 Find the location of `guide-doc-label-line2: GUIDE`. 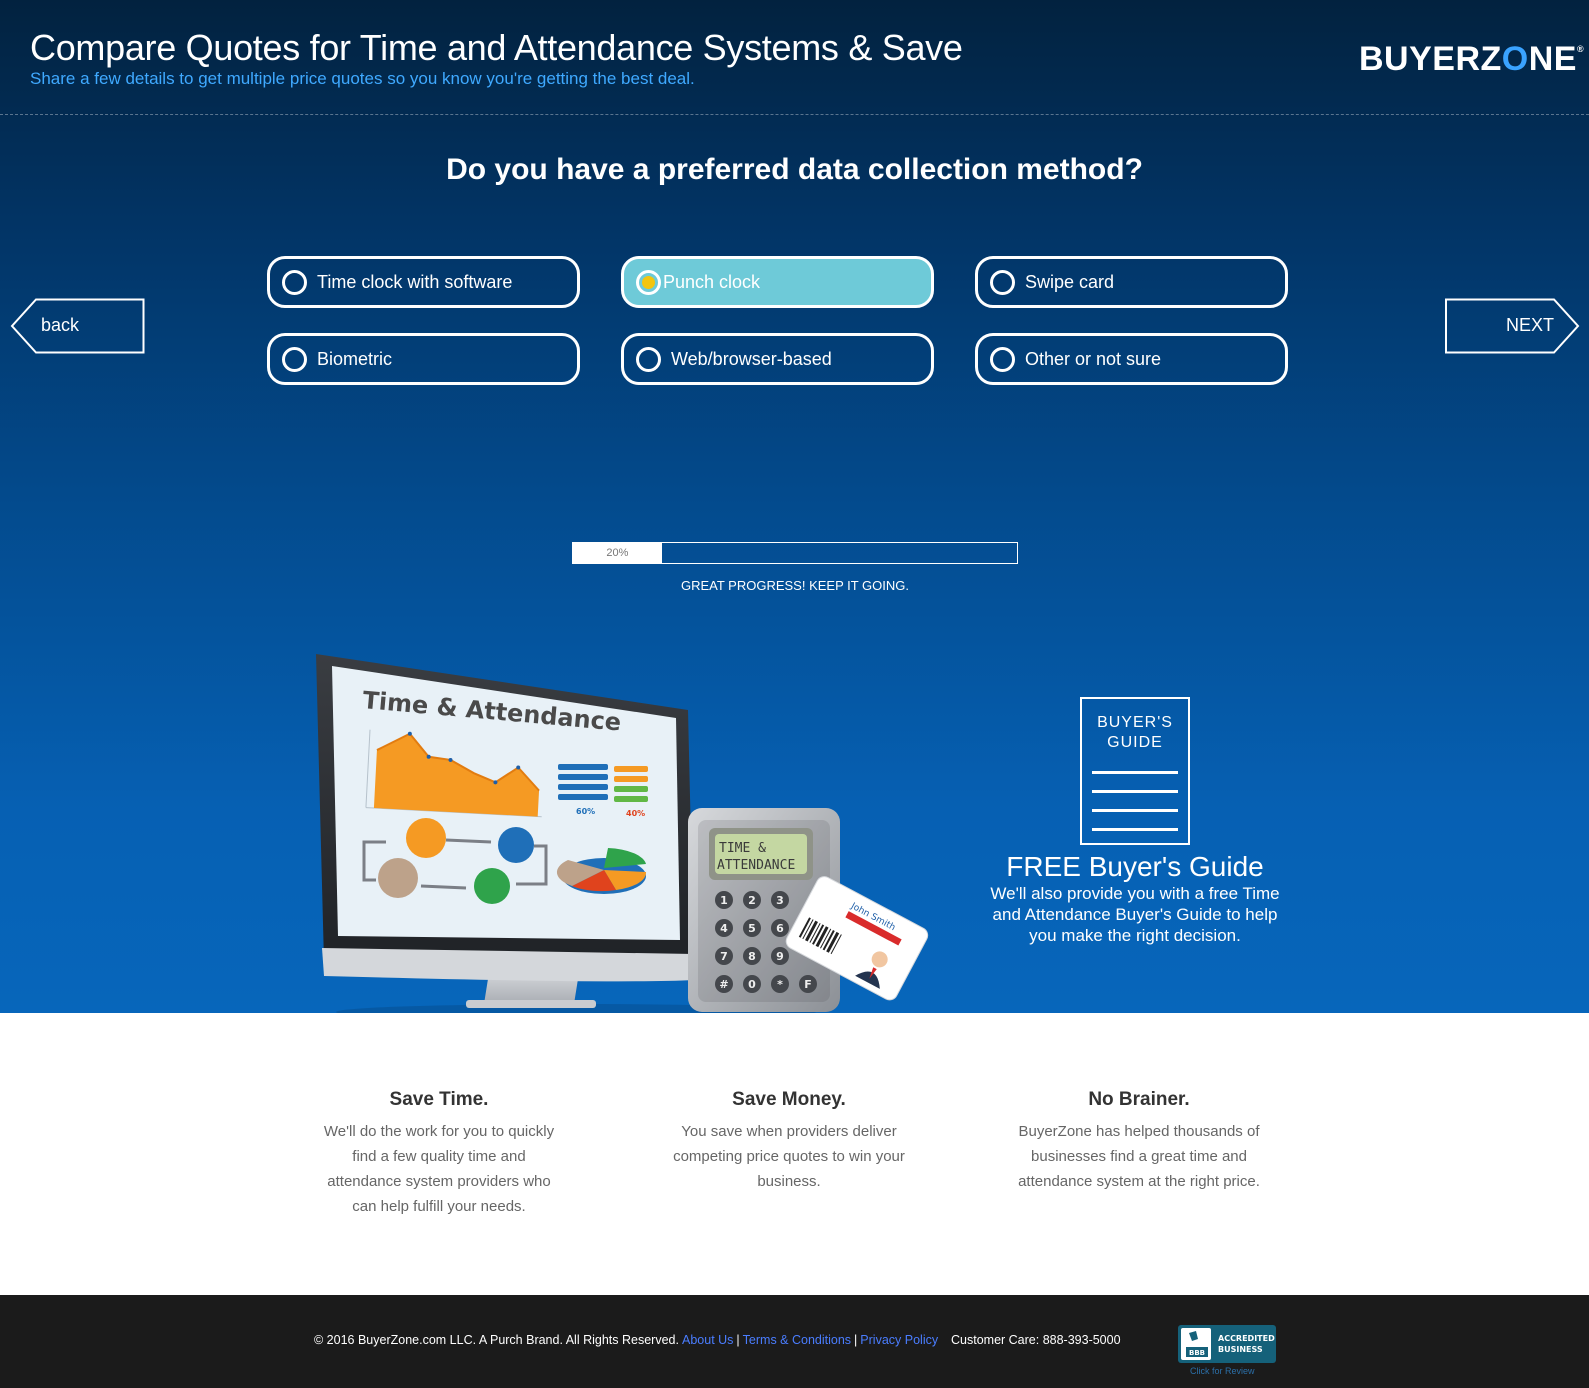

guide-doc-label-line2: GUIDE is located at coordinates (1135, 742).